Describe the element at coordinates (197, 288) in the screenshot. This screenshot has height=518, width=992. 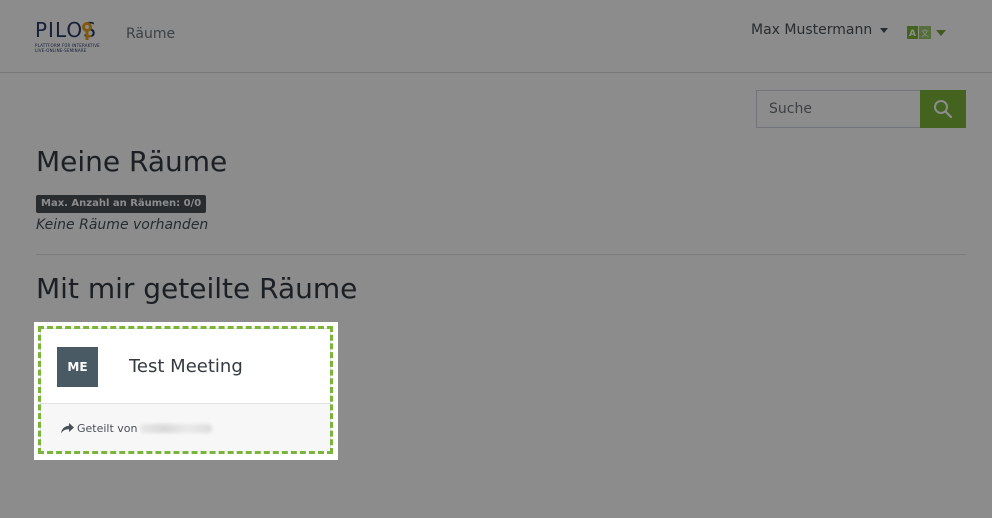
I see `shared-rooms-heading: Mit mir geteilte Räume` at that location.